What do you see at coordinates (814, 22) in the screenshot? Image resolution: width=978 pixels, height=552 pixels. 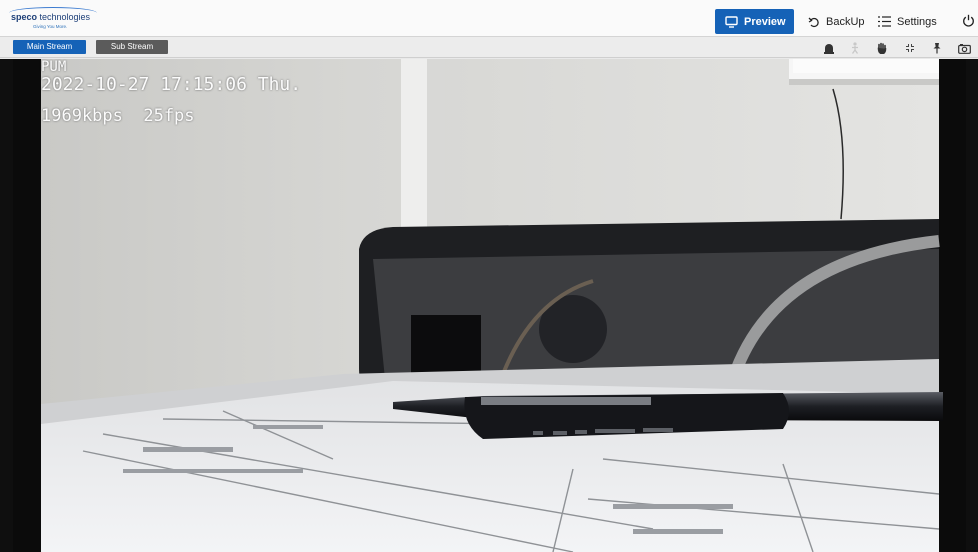 I see `undo-icon` at bounding box center [814, 22].